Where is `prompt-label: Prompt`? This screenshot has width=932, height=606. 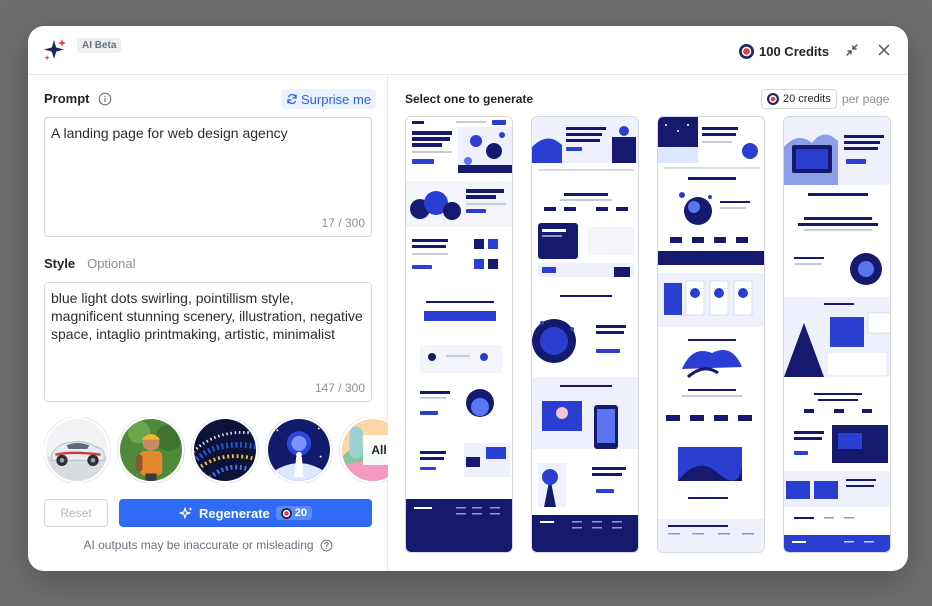
prompt-label: Prompt is located at coordinates (67, 98).